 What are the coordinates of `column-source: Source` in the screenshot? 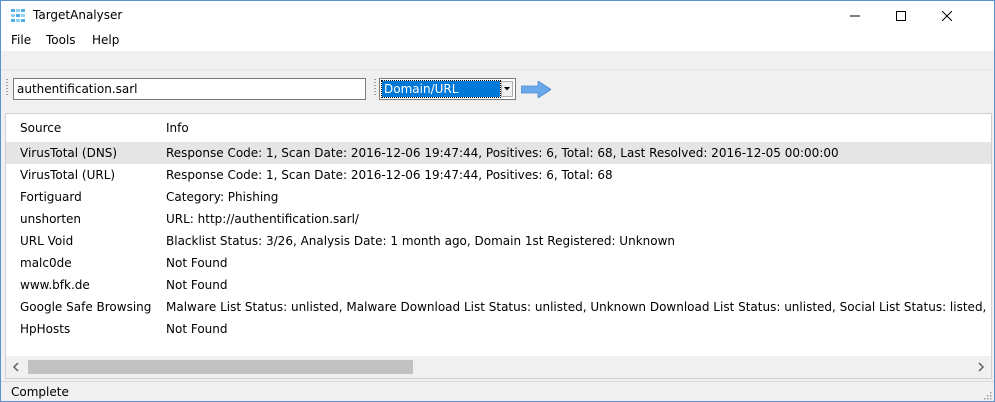 It's located at (40, 128).